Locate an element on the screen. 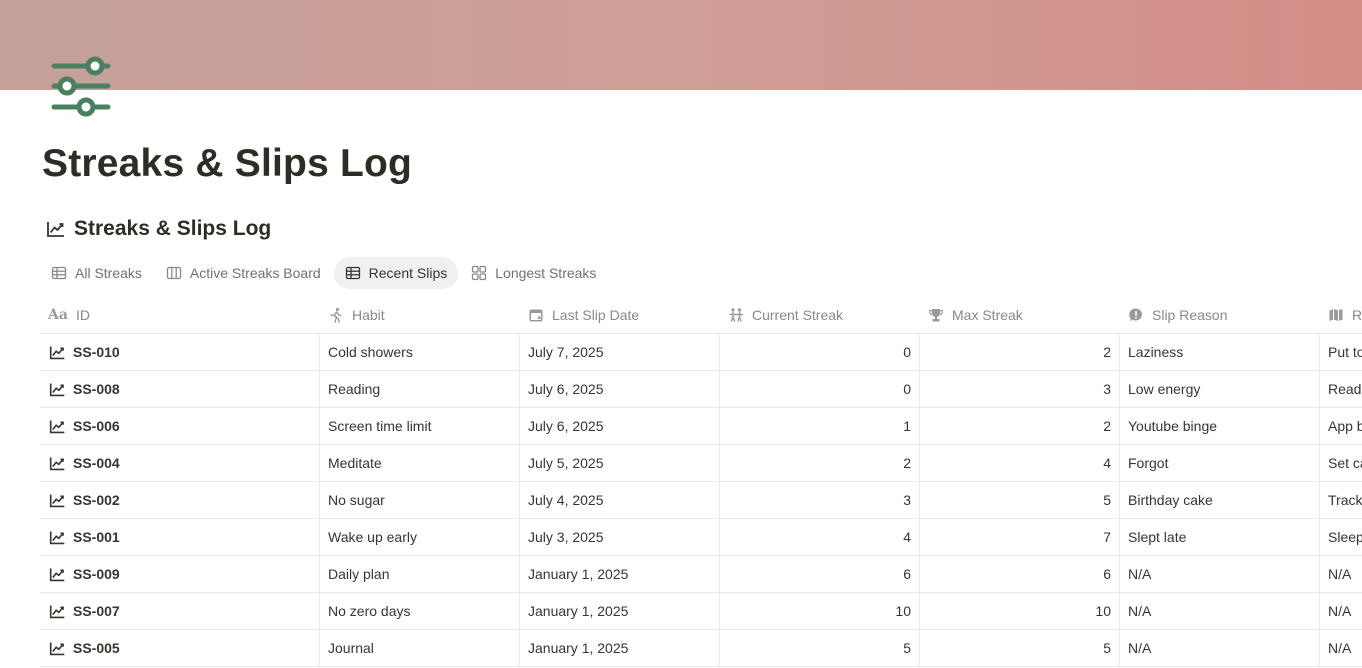 The image size is (1362, 668). database-title: Streaks & Slips Log is located at coordinates (172, 229).